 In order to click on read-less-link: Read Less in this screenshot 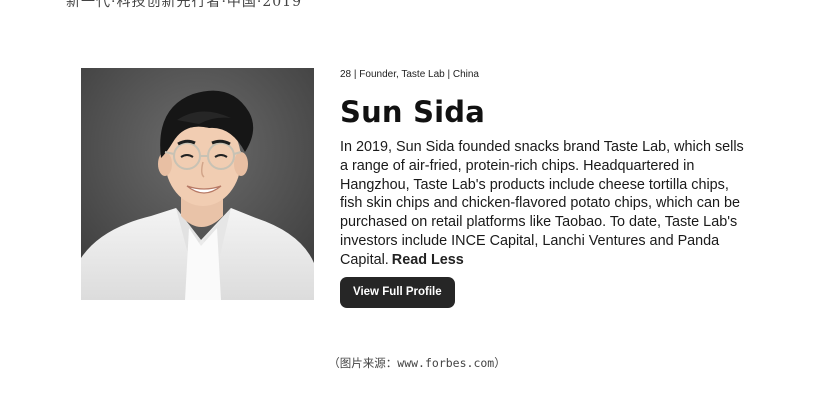, I will do `click(428, 260)`.